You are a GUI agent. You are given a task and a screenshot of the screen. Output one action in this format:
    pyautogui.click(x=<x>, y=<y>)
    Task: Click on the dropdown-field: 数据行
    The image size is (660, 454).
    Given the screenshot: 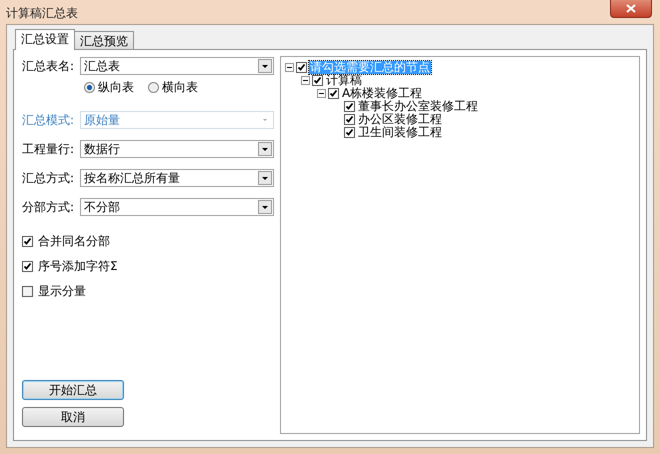 What is the action you would take?
    pyautogui.click(x=177, y=149)
    